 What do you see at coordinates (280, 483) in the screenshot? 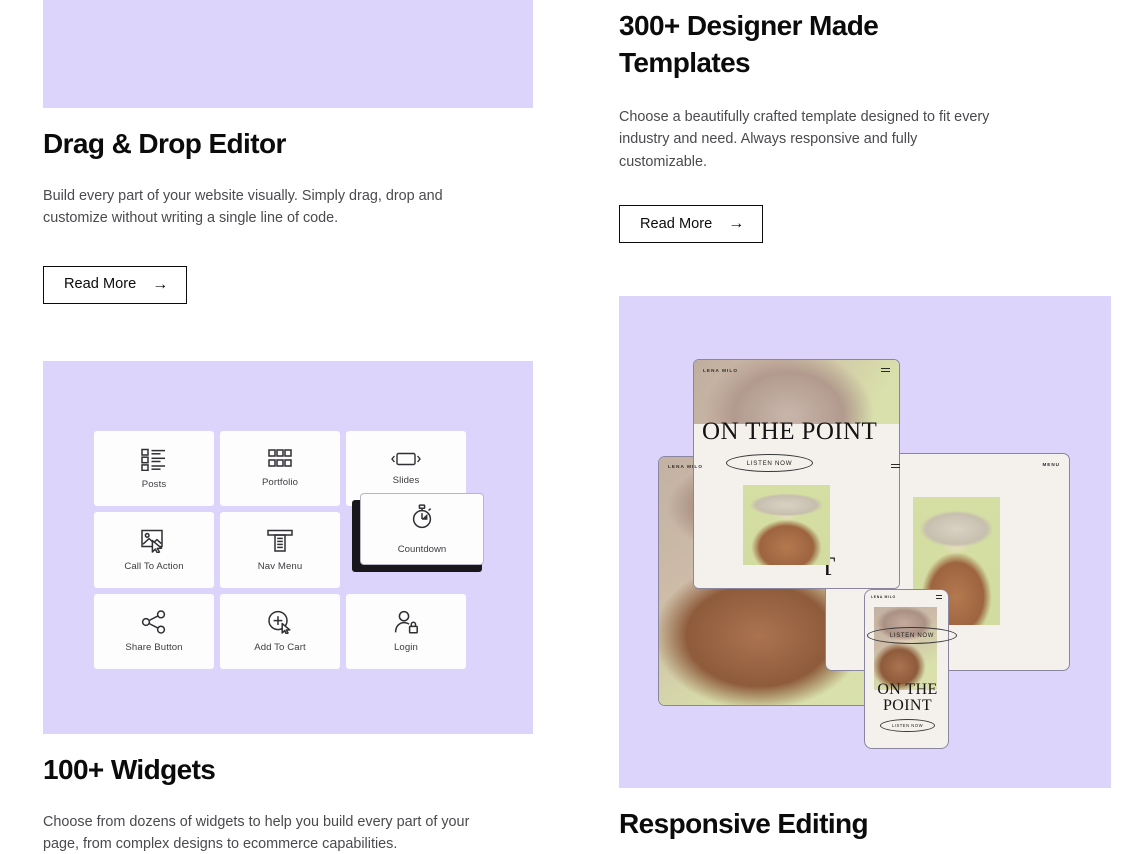
I see `widget-label: Portfolio` at bounding box center [280, 483].